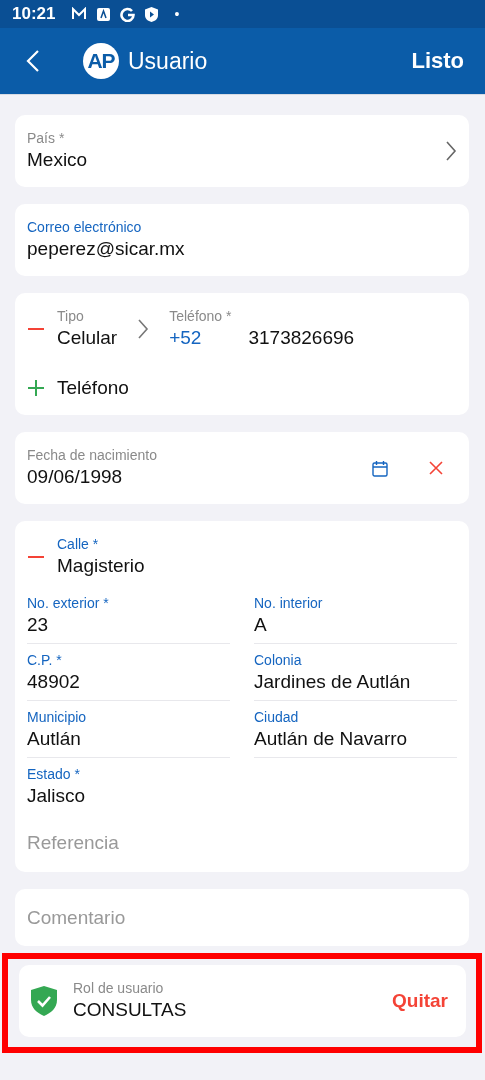 This screenshot has height=1080, width=485. Describe the element at coordinates (78, 544) in the screenshot. I see `field-label: Calle *` at that location.